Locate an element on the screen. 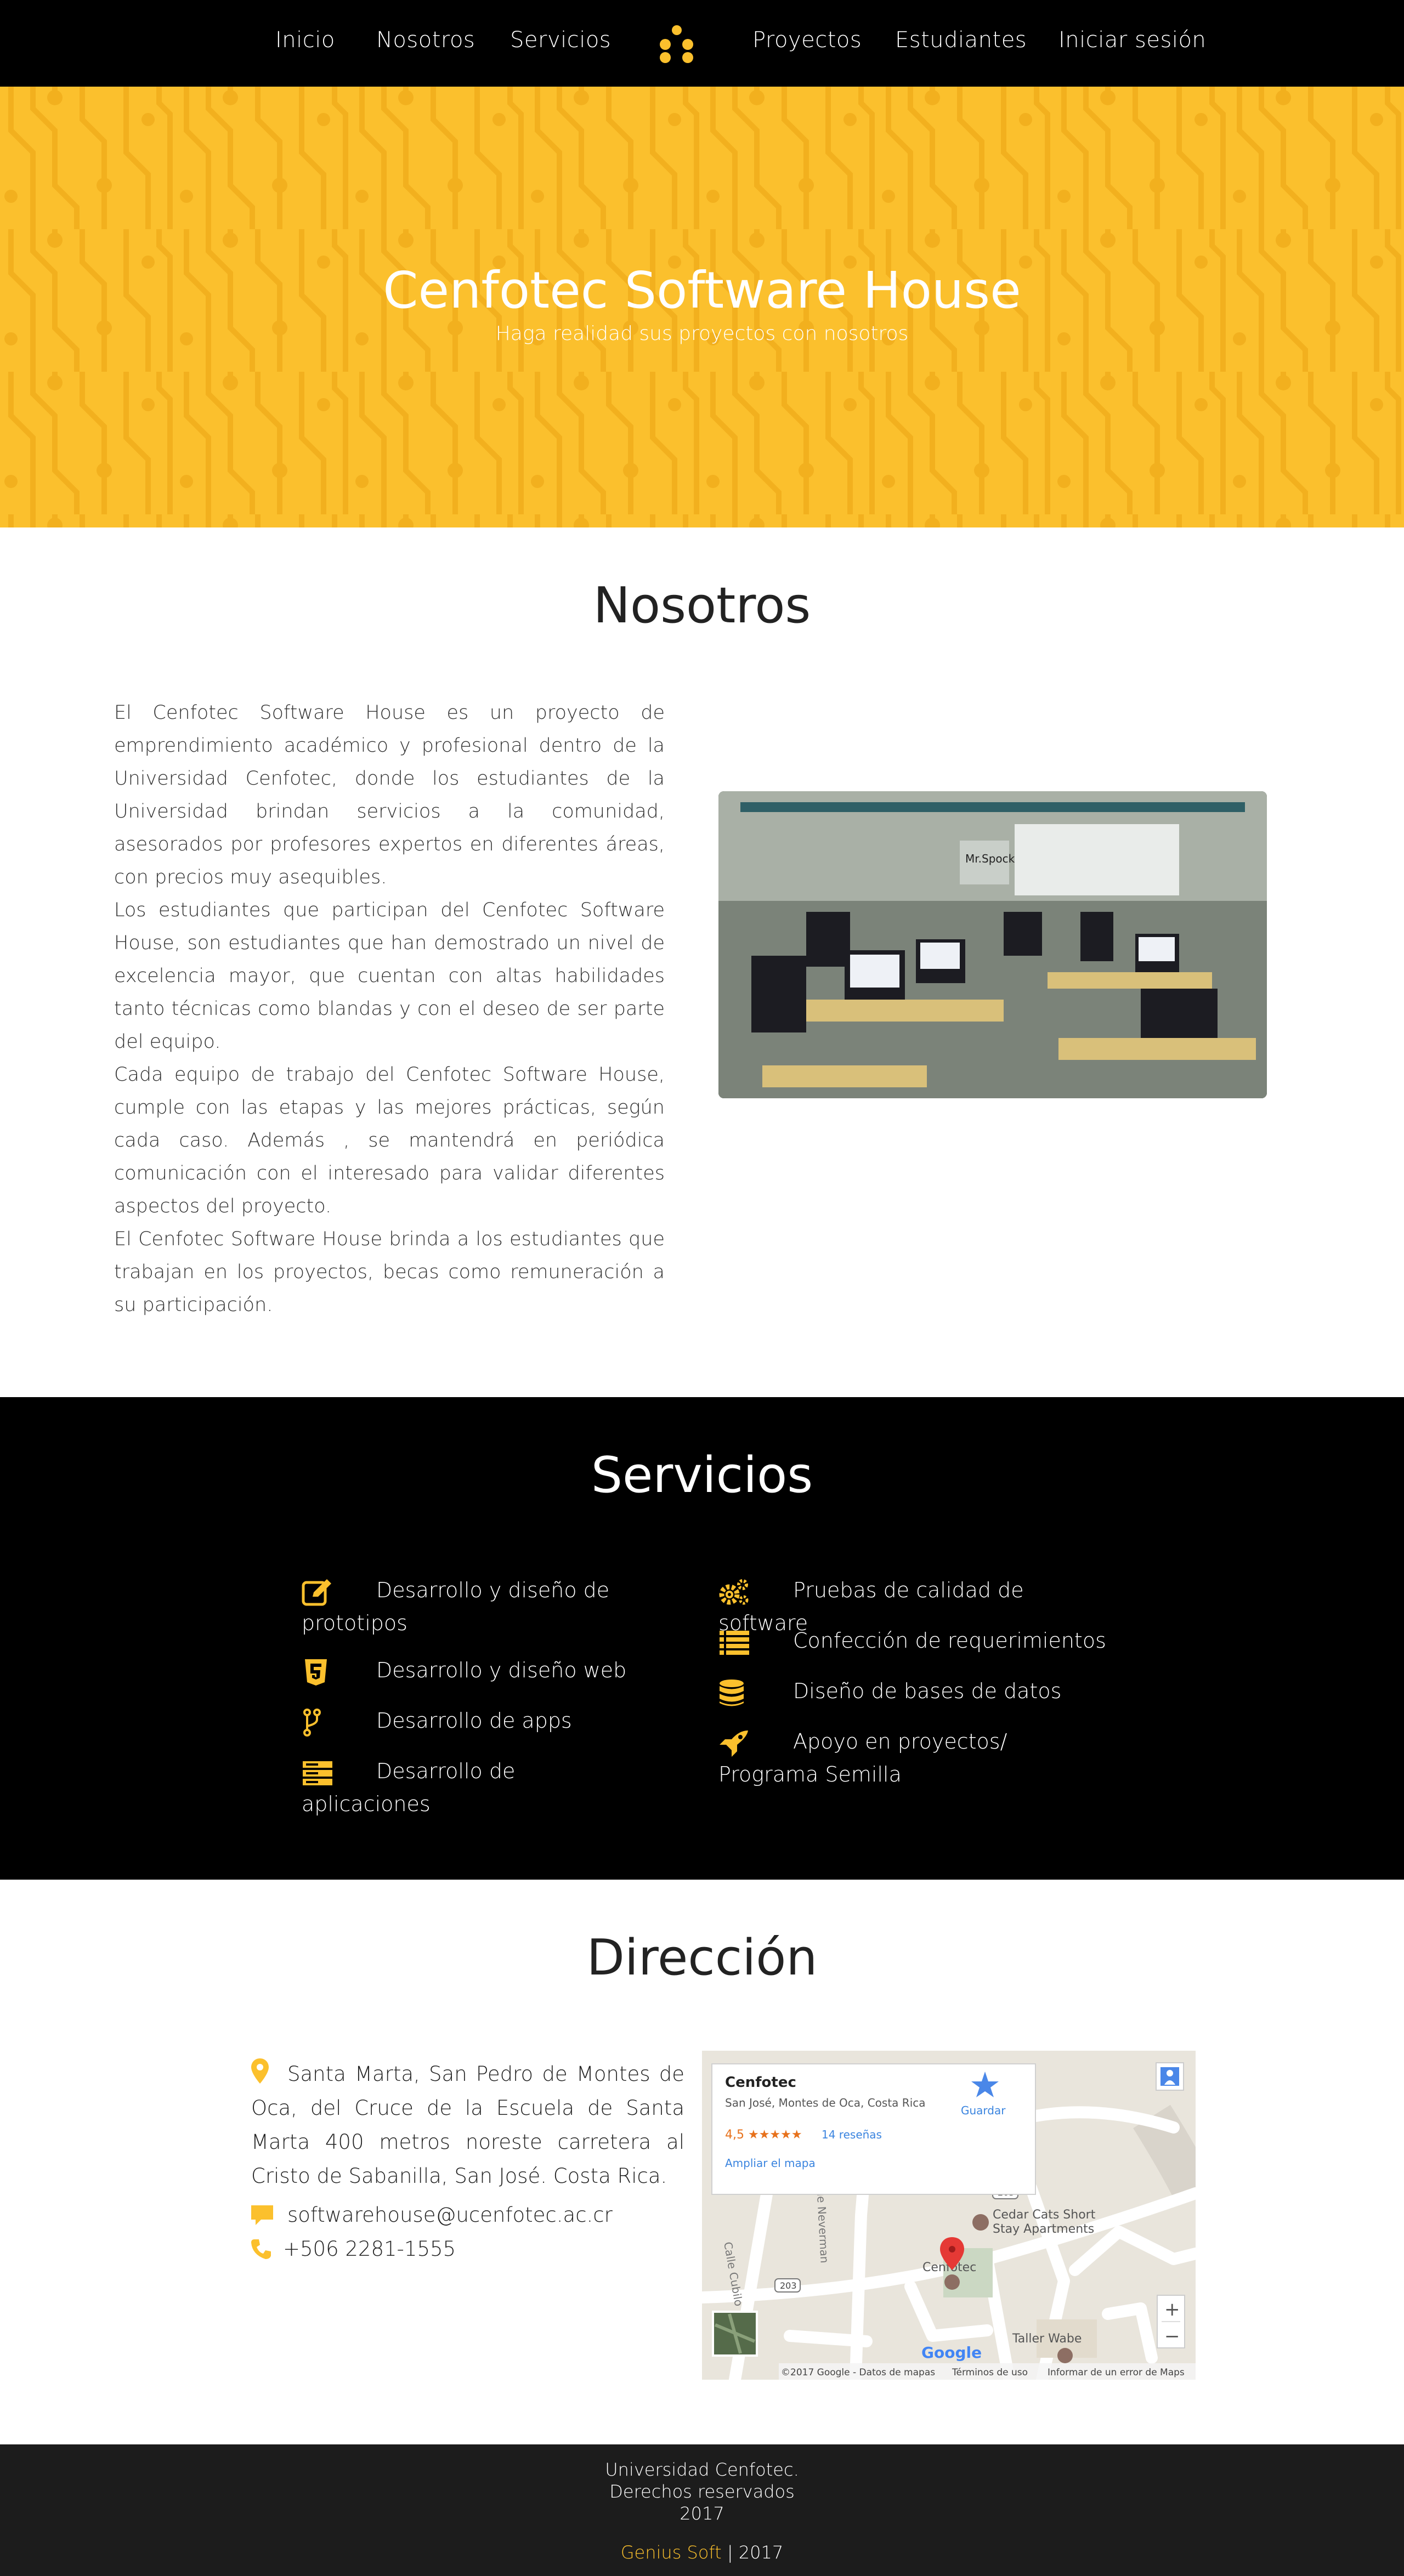 The image size is (1404, 2576). gears-icon is located at coordinates (734, 1592).